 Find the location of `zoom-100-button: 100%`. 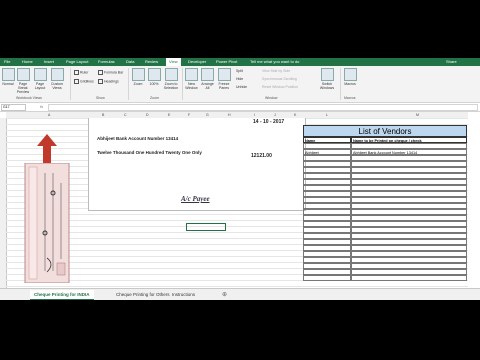

zoom-100-button: 100% is located at coordinates (154, 77).